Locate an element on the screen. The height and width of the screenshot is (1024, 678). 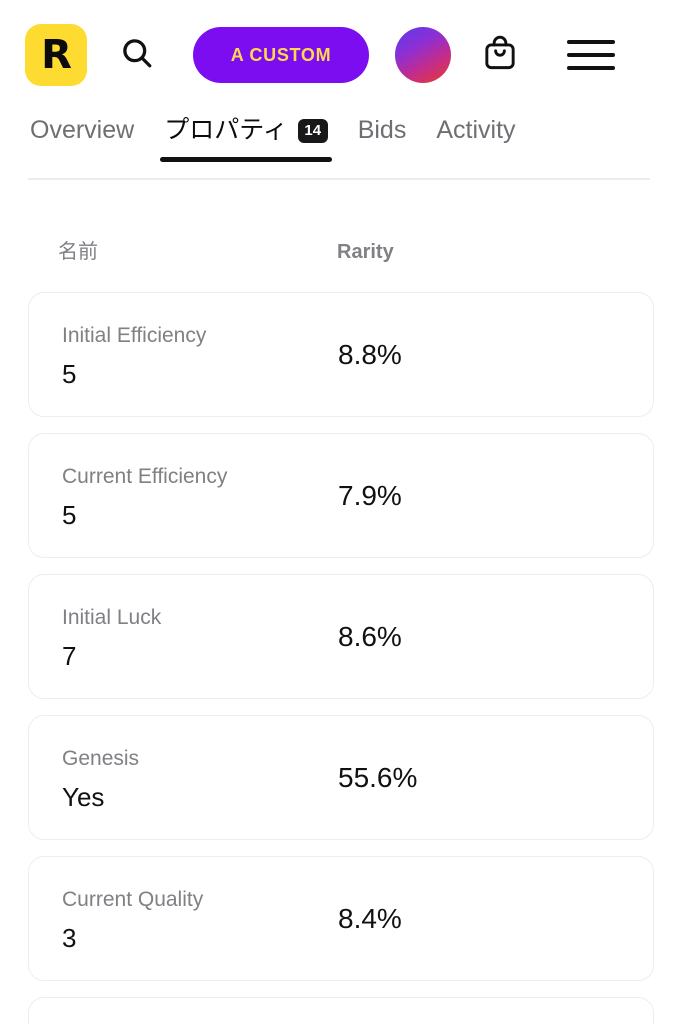
properties-table-header: 名前 Rarity is located at coordinates (339, 258).